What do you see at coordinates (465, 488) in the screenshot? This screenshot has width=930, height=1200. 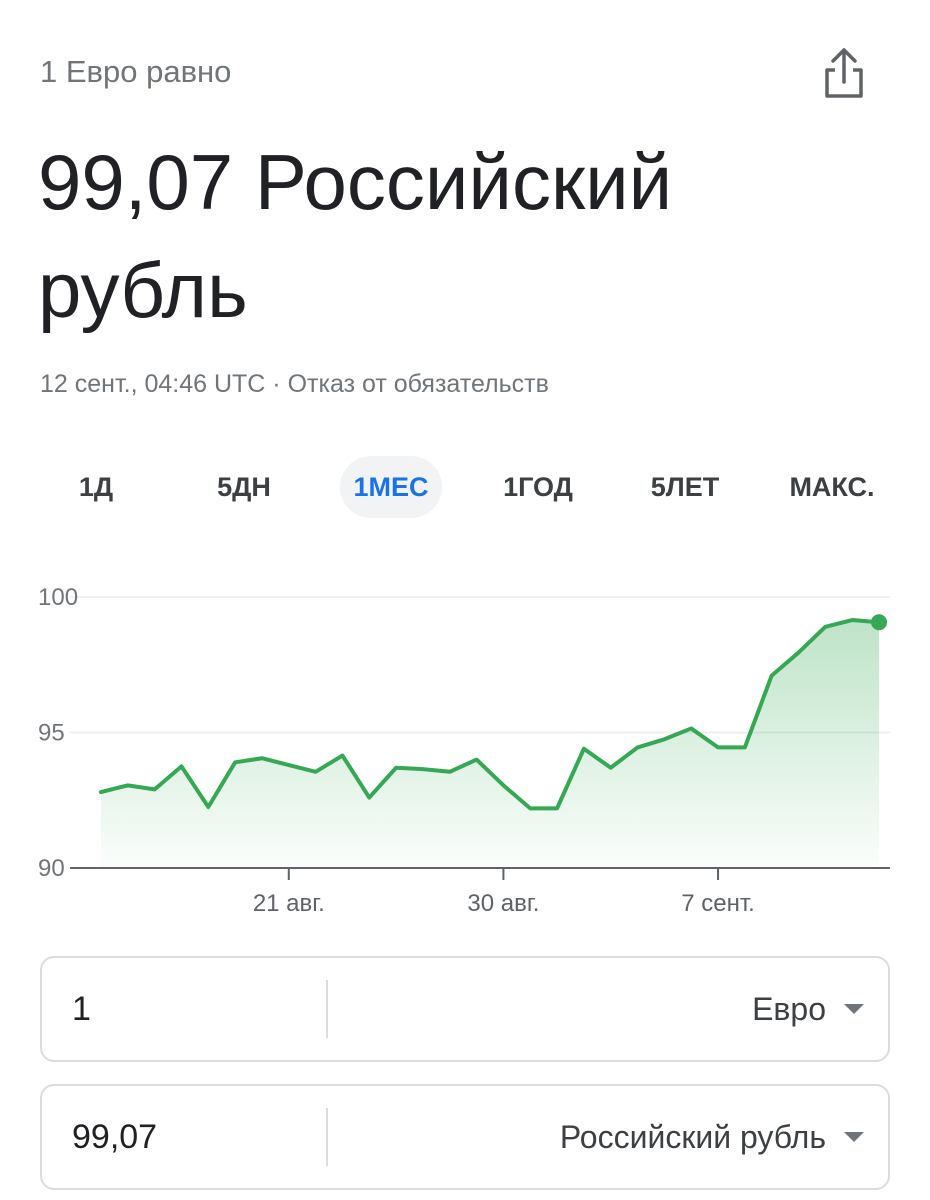 I see `range-tabs: 1Д 5ДН 1МЕС 1ГОД 5ЛЕТ МАКС.` at bounding box center [465, 488].